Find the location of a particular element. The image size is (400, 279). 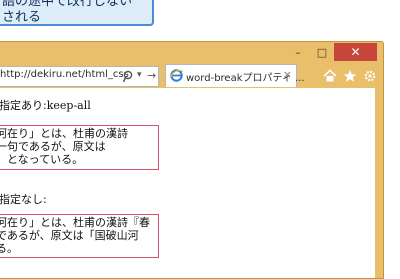

minimize-button: – is located at coordinates (298, 52).